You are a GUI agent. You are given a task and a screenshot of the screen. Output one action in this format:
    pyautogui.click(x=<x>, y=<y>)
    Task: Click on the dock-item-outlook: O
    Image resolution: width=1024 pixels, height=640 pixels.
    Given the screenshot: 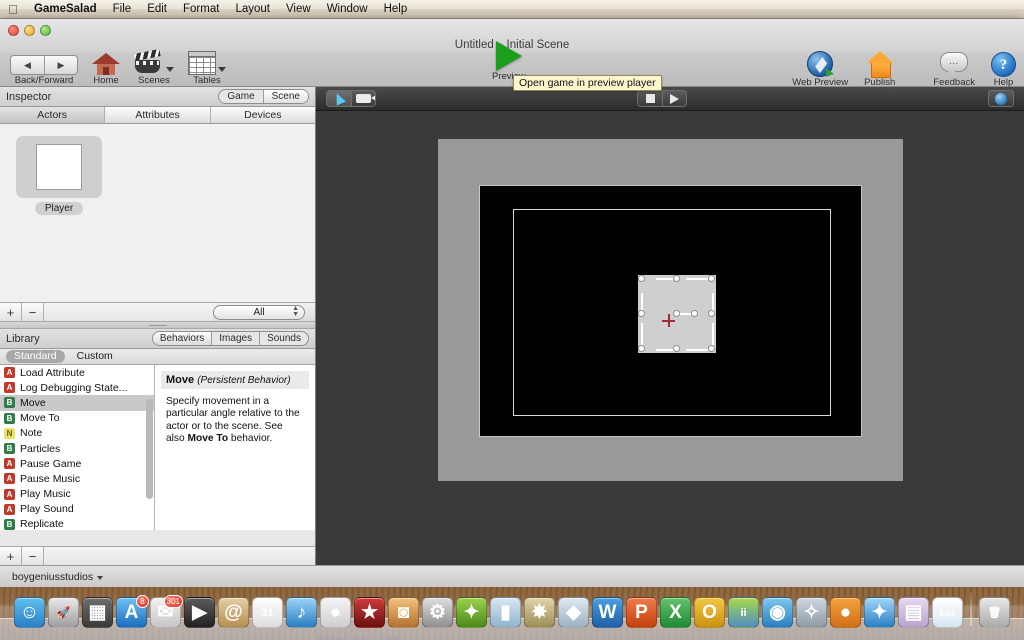 What is the action you would take?
    pyautogui.click(x=709, y=612)
    